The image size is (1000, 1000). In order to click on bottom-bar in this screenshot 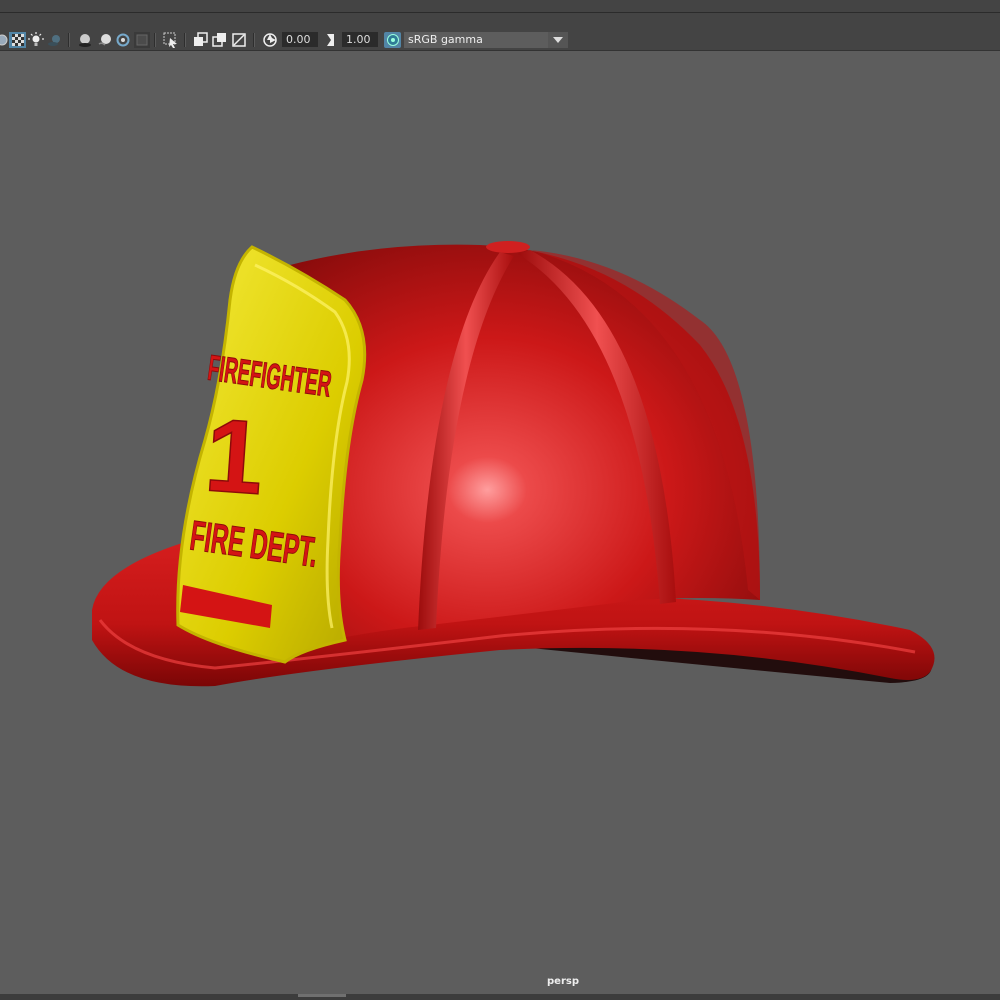, I will do `click(500, 997)`.